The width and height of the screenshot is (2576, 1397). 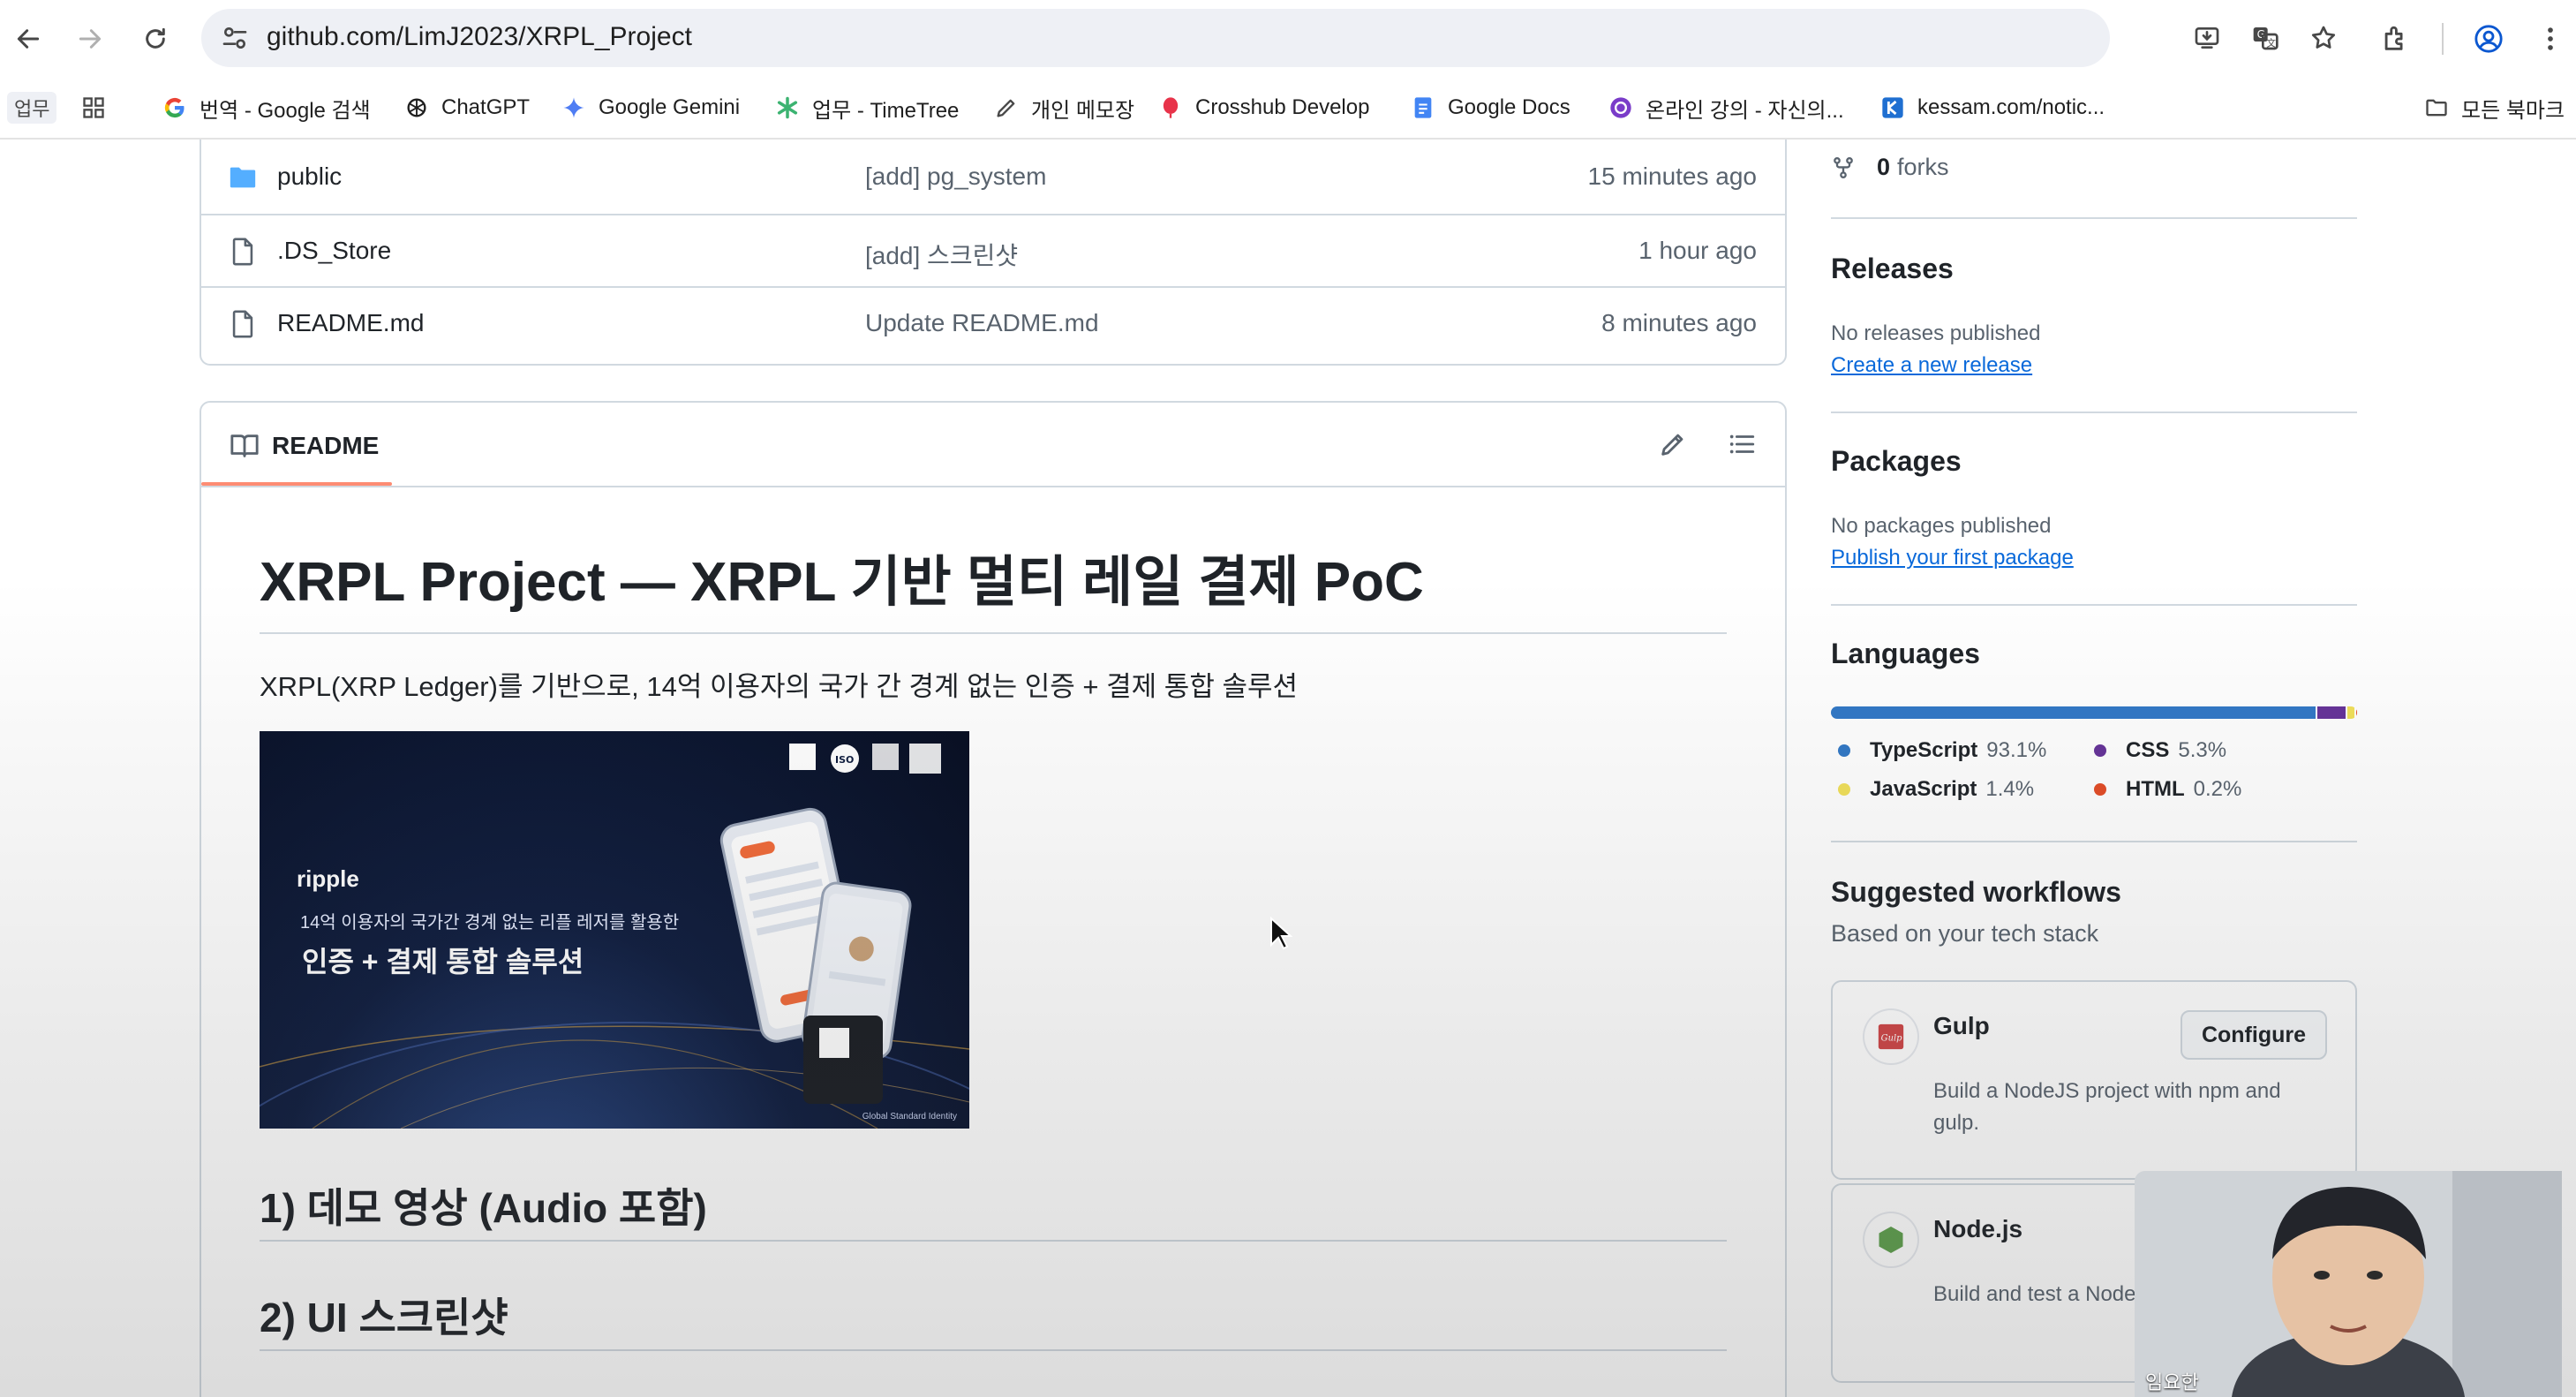 What do you see at coordinates (886, 111) in the screenshot?
I see `bookmark-label: 업무 - TimeTree` at bounding box center [886, 111].